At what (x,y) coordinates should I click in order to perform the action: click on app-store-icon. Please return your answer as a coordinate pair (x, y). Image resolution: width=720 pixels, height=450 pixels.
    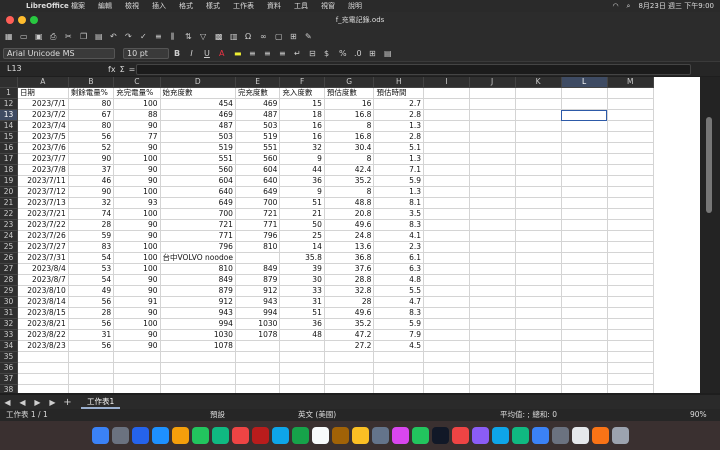
    Looking at the image, I should click on (540, 435).